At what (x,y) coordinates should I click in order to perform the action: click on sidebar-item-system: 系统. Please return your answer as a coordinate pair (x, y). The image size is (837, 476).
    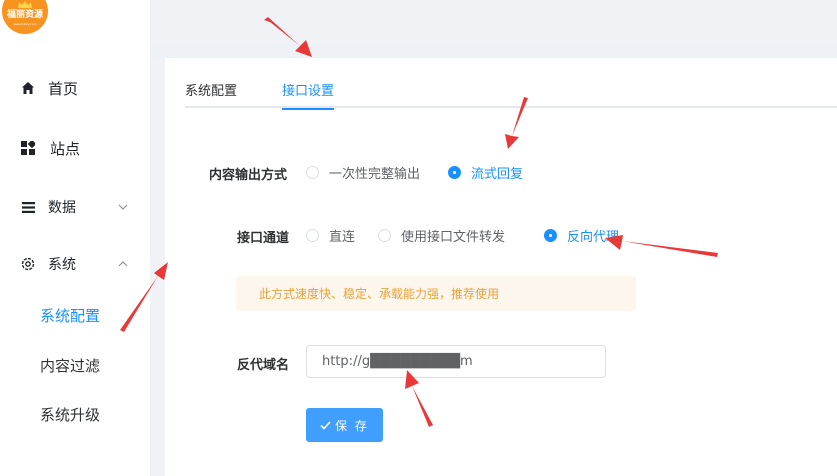
    Looking at the image, I should click on (75, 264).